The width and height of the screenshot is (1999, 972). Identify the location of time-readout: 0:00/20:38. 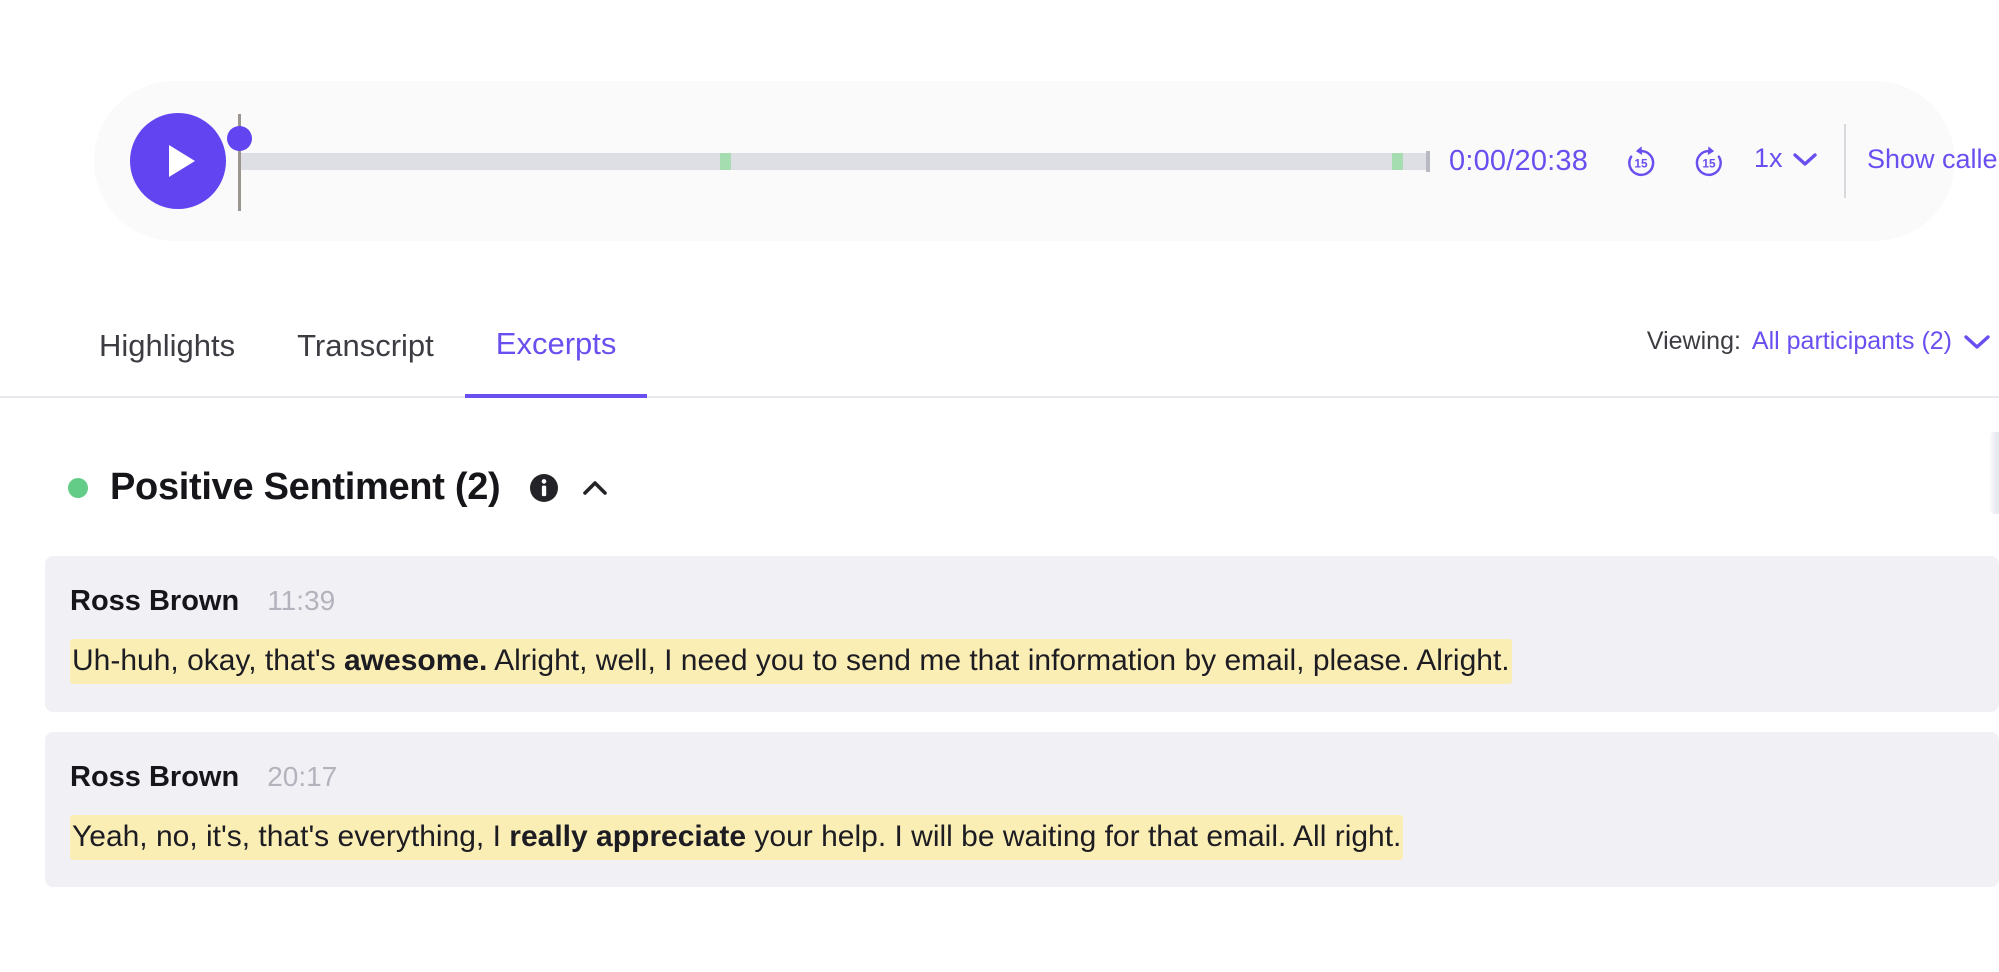
(1519, 161).